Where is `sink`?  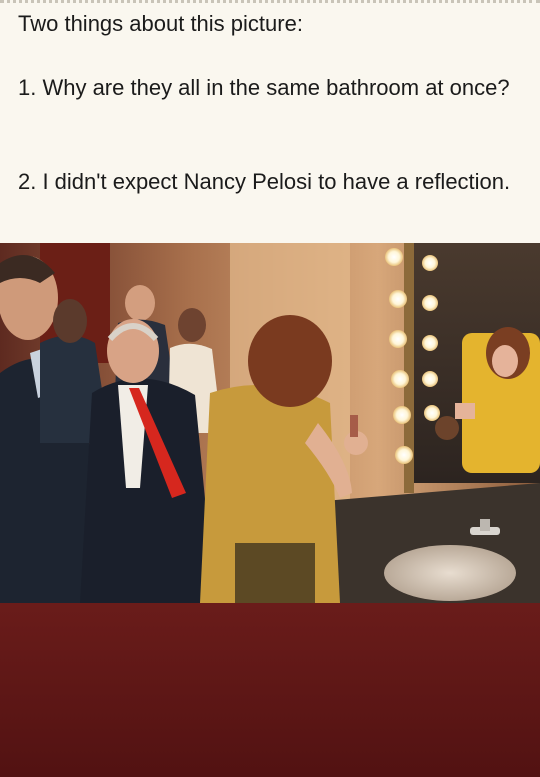 sink is located at coordinates (450, 573).